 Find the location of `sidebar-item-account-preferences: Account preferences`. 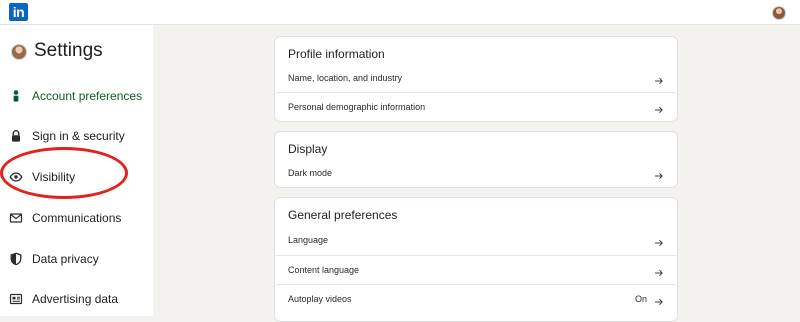

sidebar-item-account-preferences: Account preferences is located at coordinates (76, 96).